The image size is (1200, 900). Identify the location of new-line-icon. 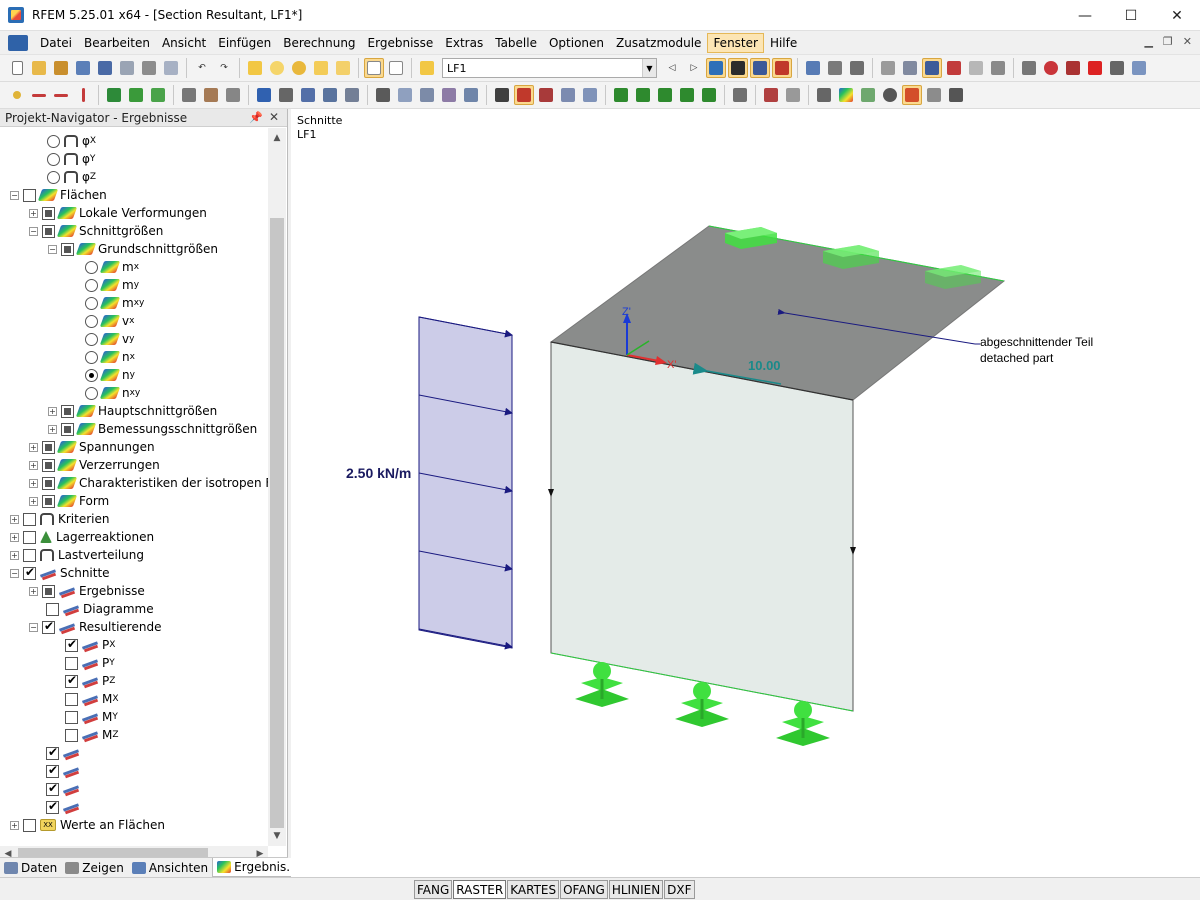
(39, 95).